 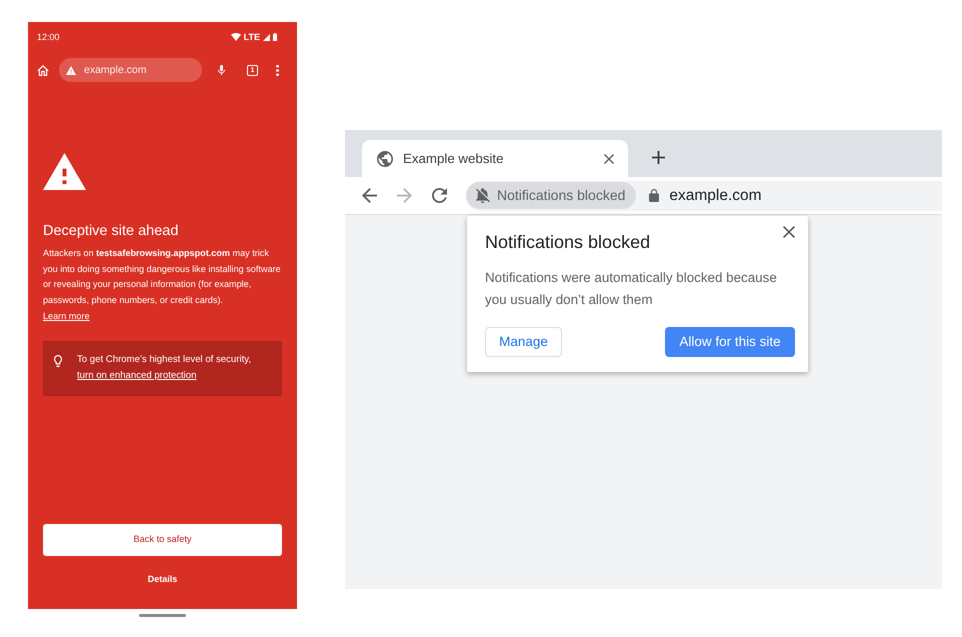 I want to click on enhanced-protection-link: turn on enhanced protection, so click(x=136, y=375).